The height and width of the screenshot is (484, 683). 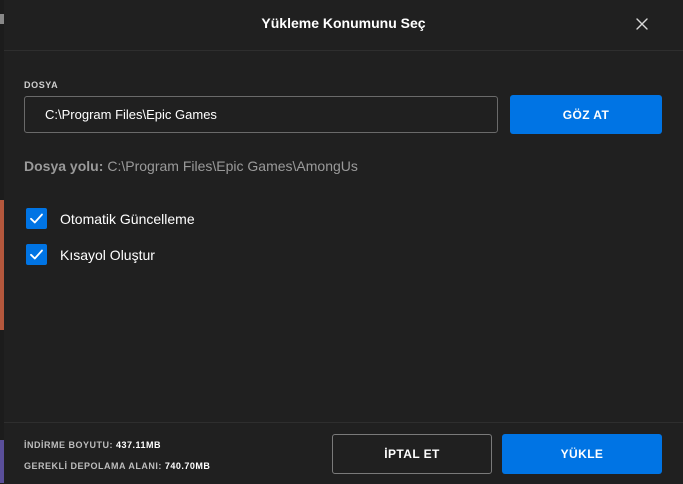 I want to click on required-storage-value: 740.70MB, so click(x=187, y=466).